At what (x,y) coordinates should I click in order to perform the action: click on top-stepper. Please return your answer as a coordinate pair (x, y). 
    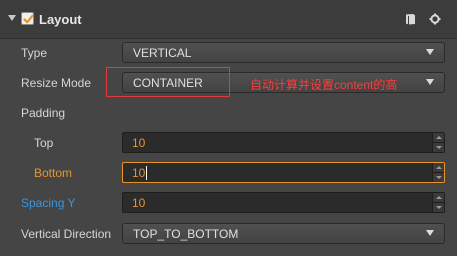
    Looking at the image, I should click on (438, 142).